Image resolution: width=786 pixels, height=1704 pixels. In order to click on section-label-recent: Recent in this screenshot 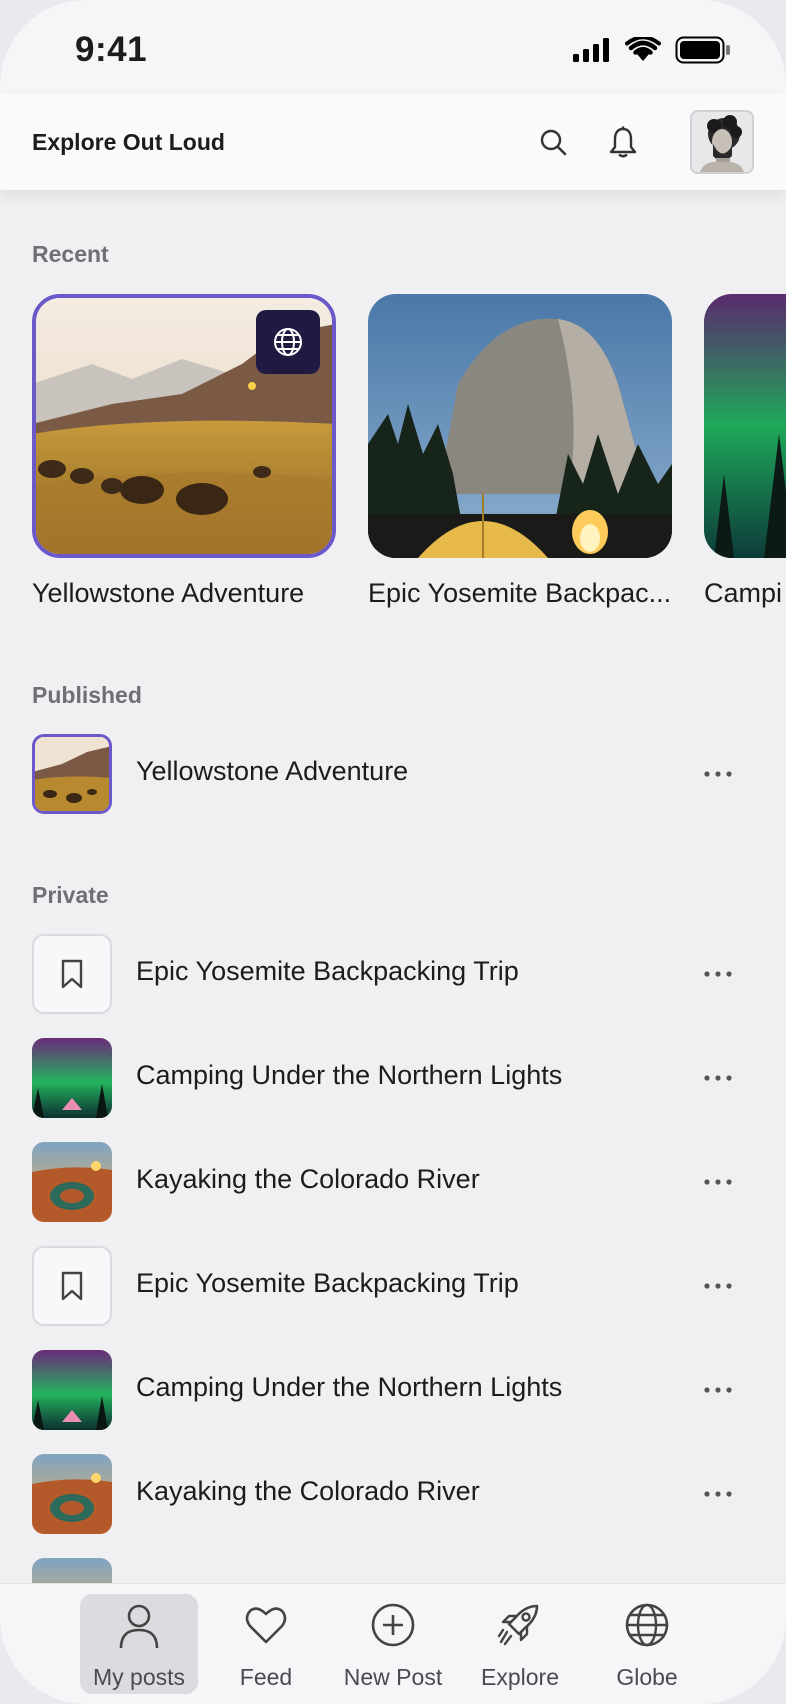, I will do `click(70, 254)`.